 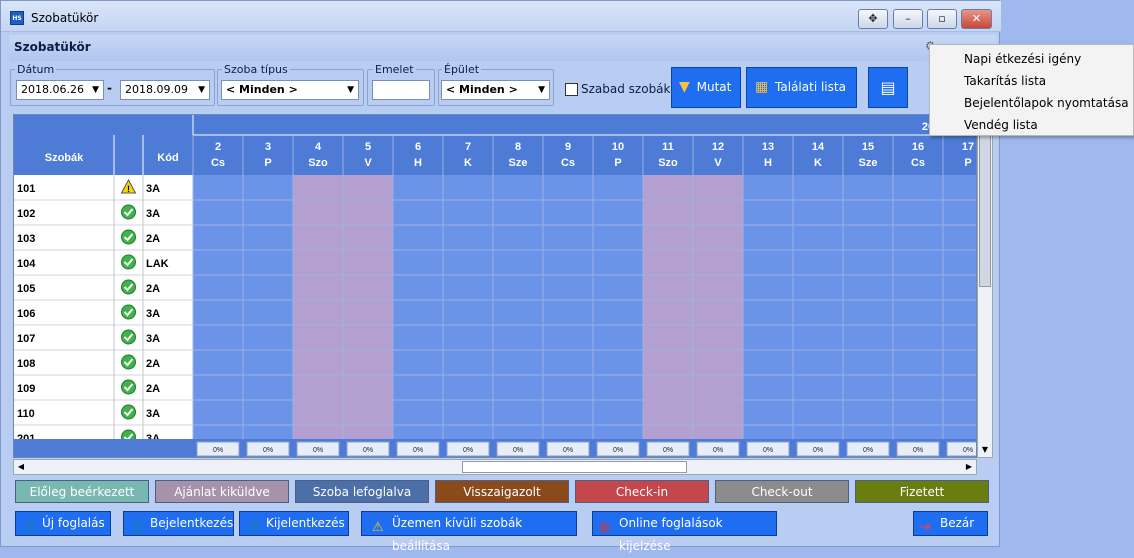 What do you see at coordinates (571, 89) in the screenshot?
I see `free-rooms-checkbox` at bounding box center [571, 89].